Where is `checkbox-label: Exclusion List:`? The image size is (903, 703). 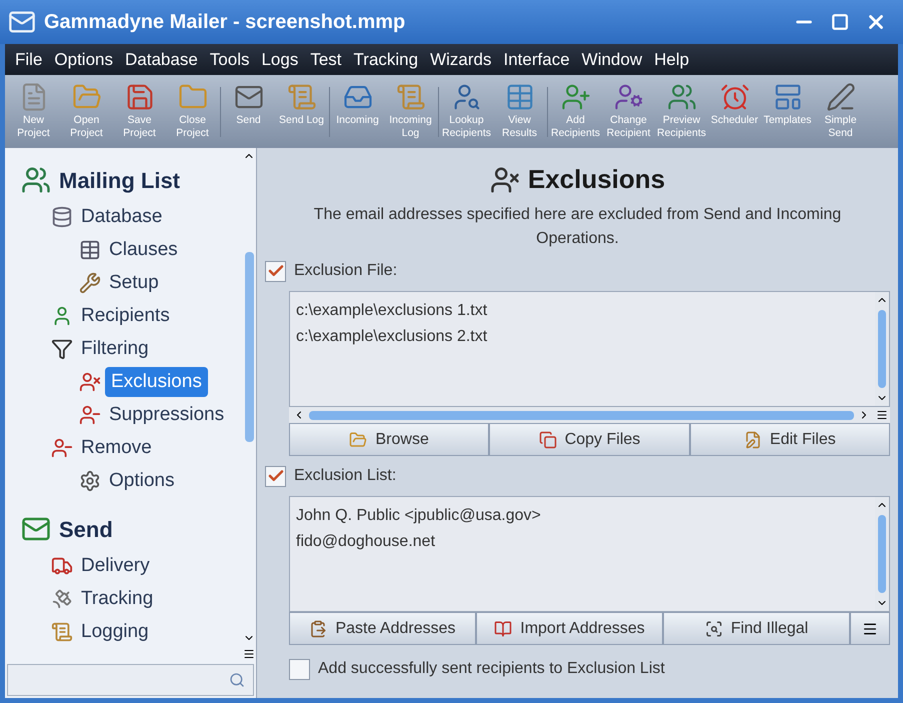
checkbox-label: Exclusion List: is located at coordinates (345, 476).